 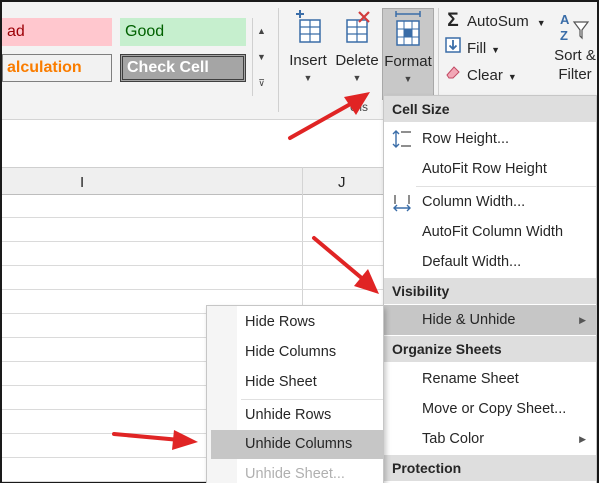 I want to click on fill-button: Fill ▼, so click(x=472, y=48).